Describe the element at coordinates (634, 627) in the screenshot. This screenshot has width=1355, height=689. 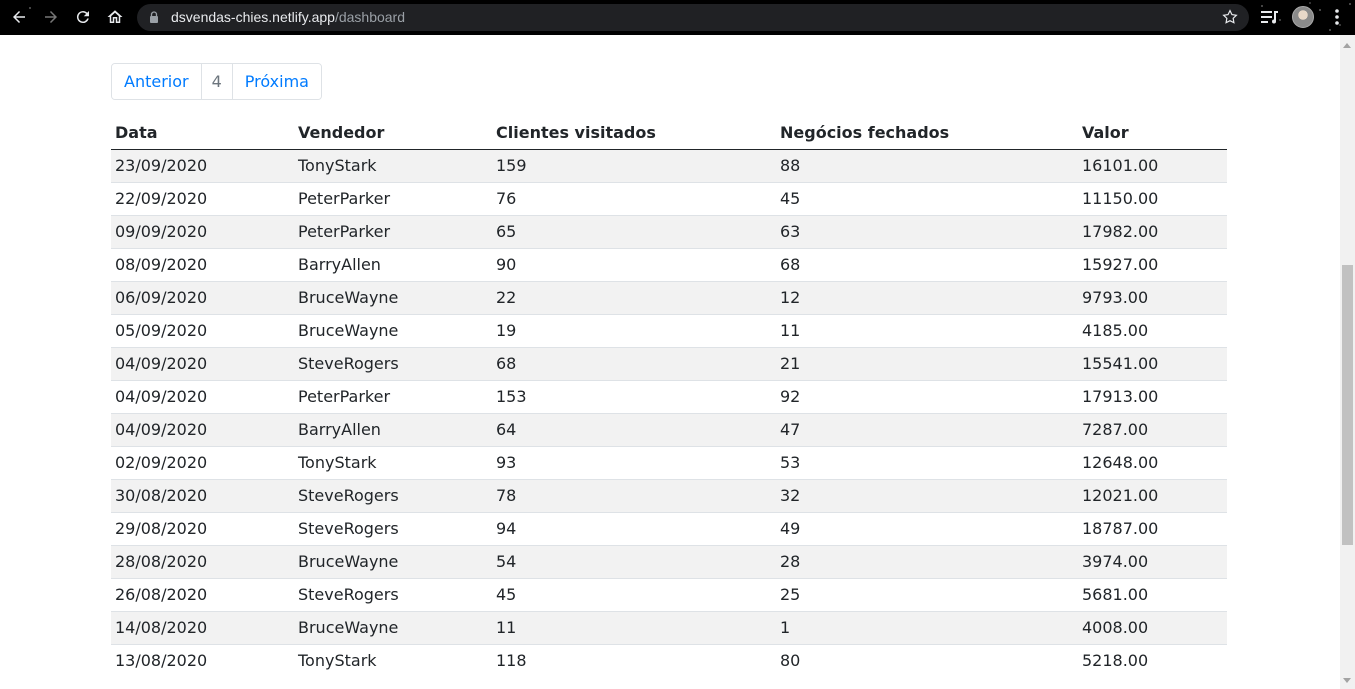
I see `cell-clients-visited: 11` at that location.